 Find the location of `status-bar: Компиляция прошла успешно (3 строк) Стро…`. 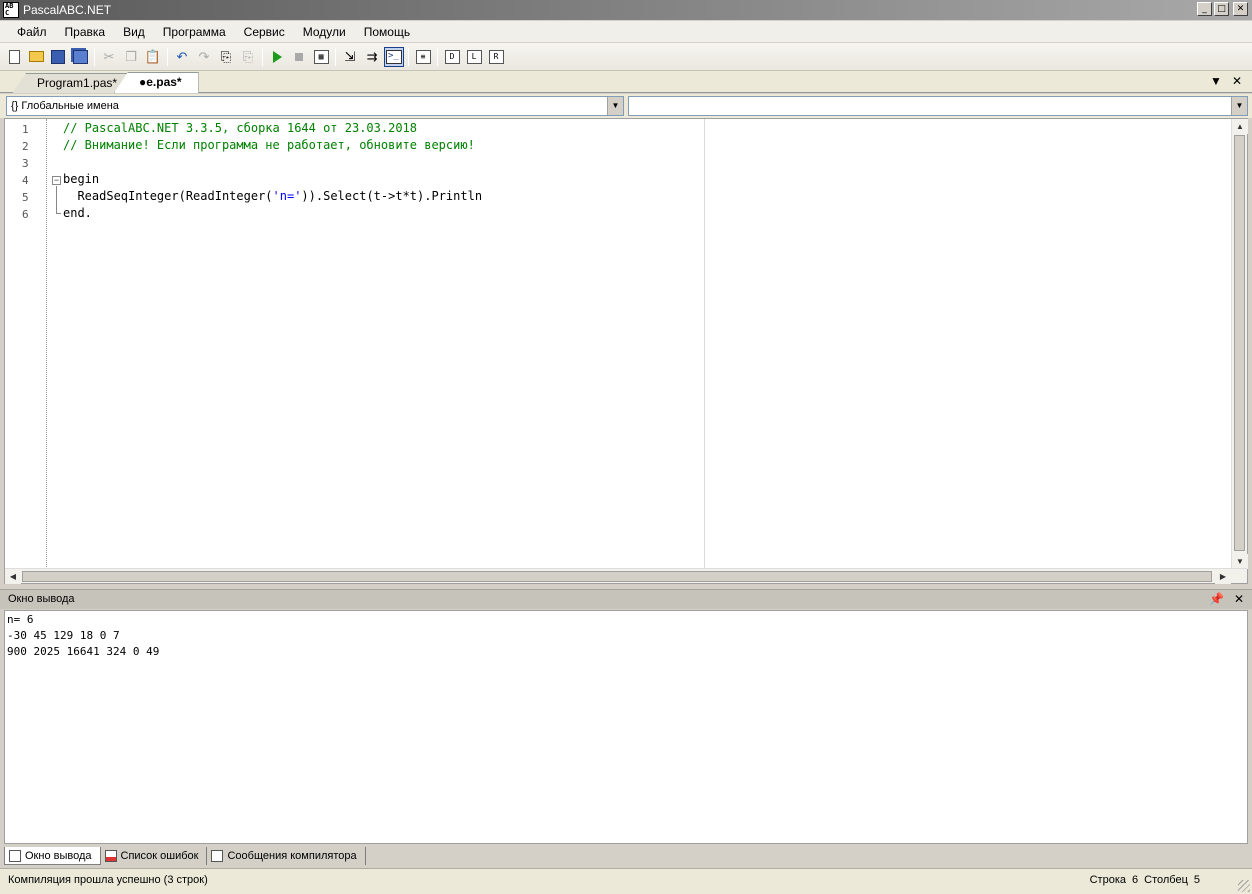

status-bar: Компиляция прошла успешно (3 строк) Стро… is located at coordinates (626, 881).